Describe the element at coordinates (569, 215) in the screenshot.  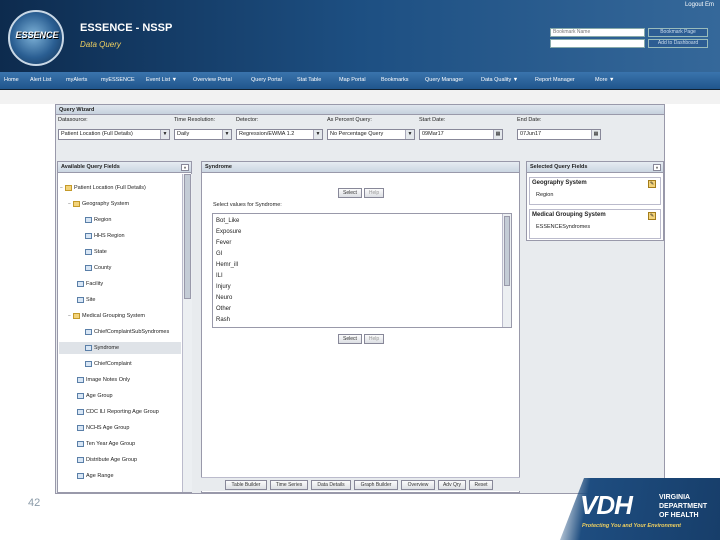
I see `selected-group-name: Medical Grouping System` at that location.